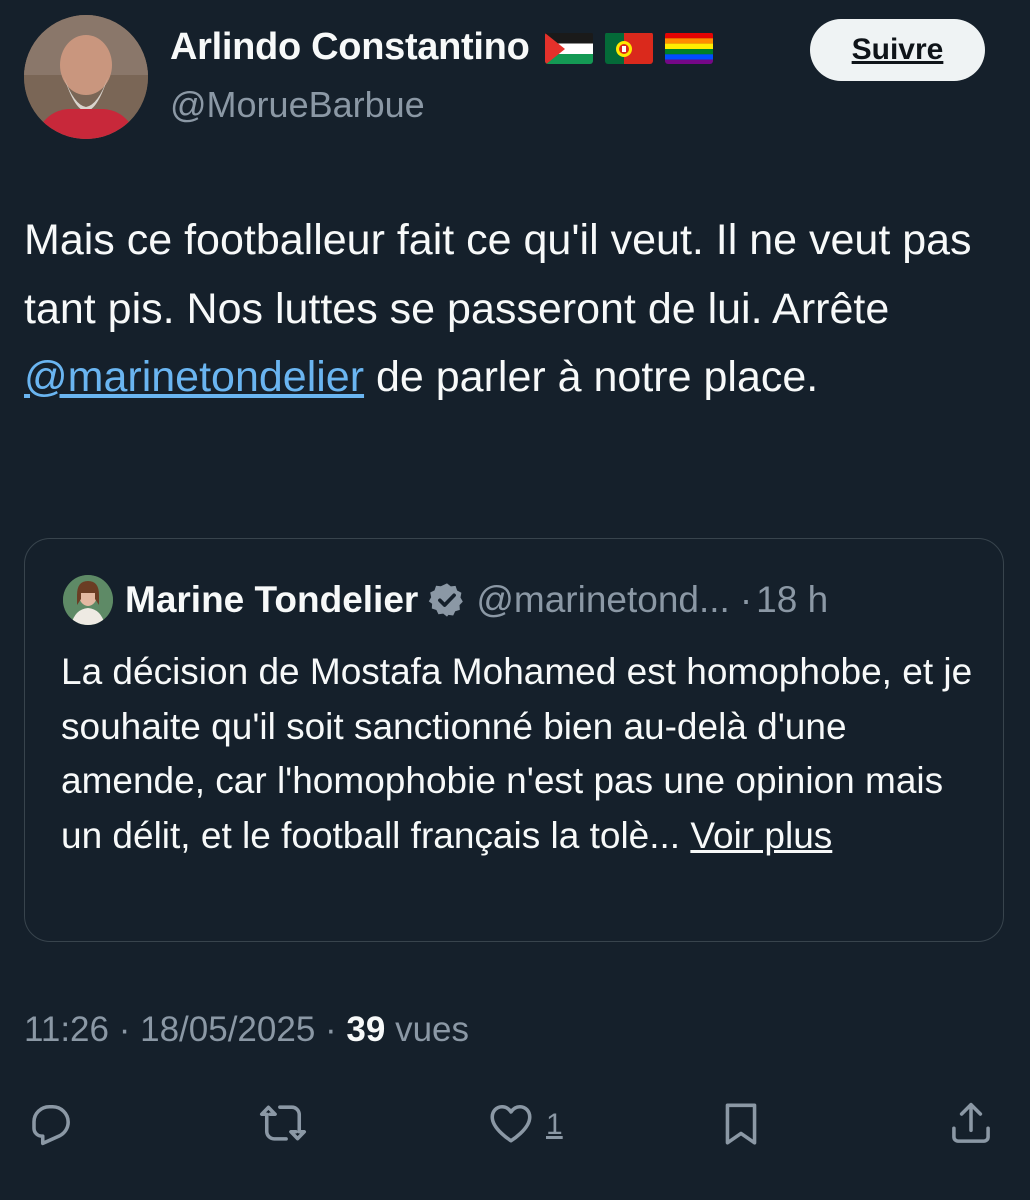 Image resolution: width=1030 pixels, height=1200 pixels. I want to click on quoted-tweet-time: 18 h, so click(792, 600).